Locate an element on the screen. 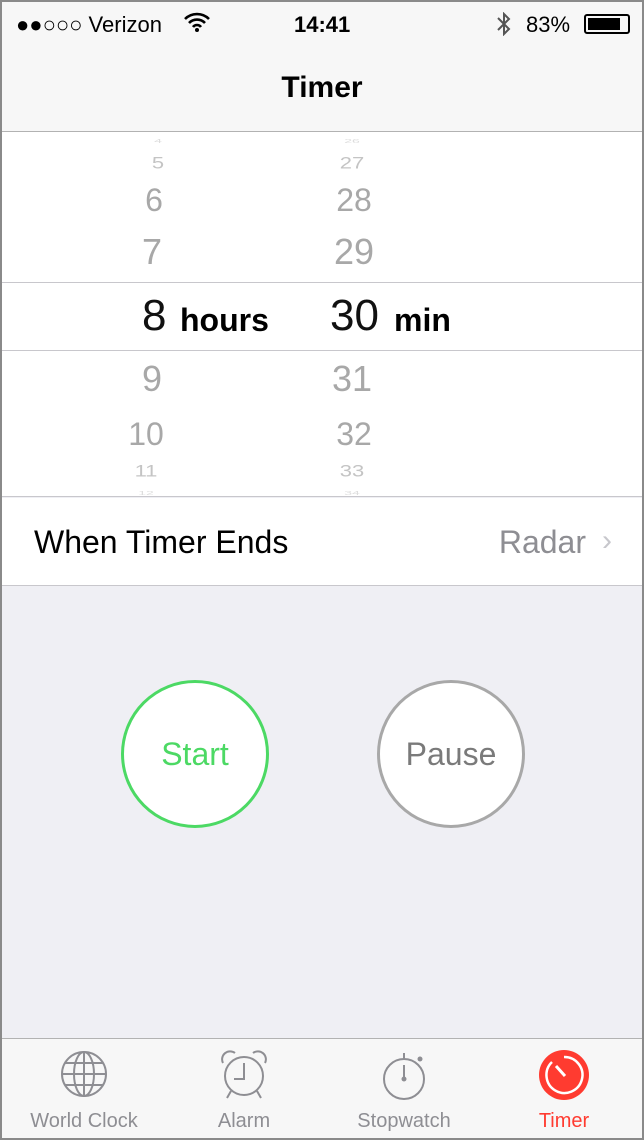 This screenshot has width=644, height=1140. sound-value: Radar is located at coordinates (542, 542).